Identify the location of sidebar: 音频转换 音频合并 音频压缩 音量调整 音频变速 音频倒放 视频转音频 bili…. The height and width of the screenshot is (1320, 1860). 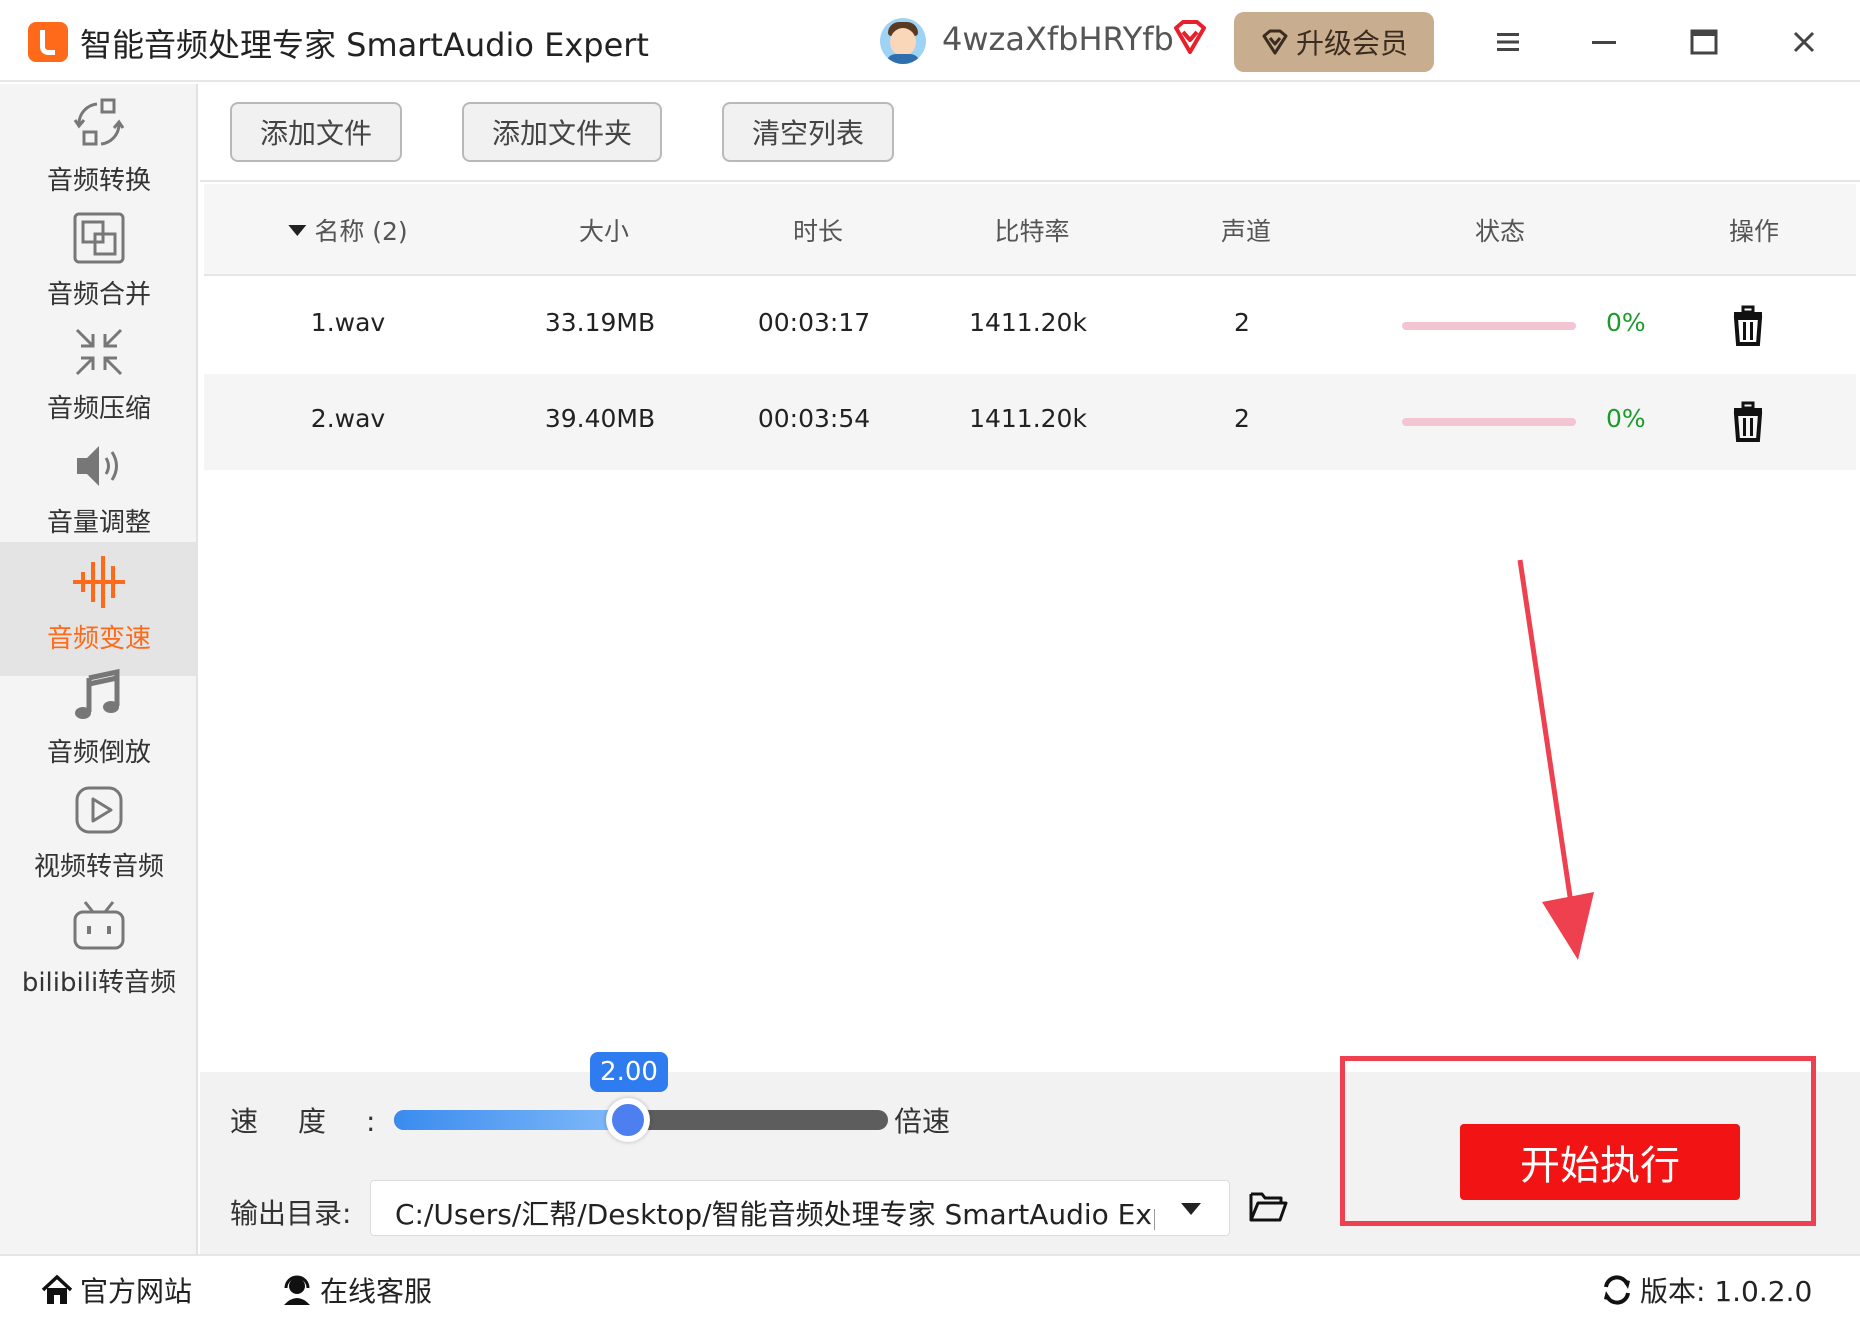
(99, 669).